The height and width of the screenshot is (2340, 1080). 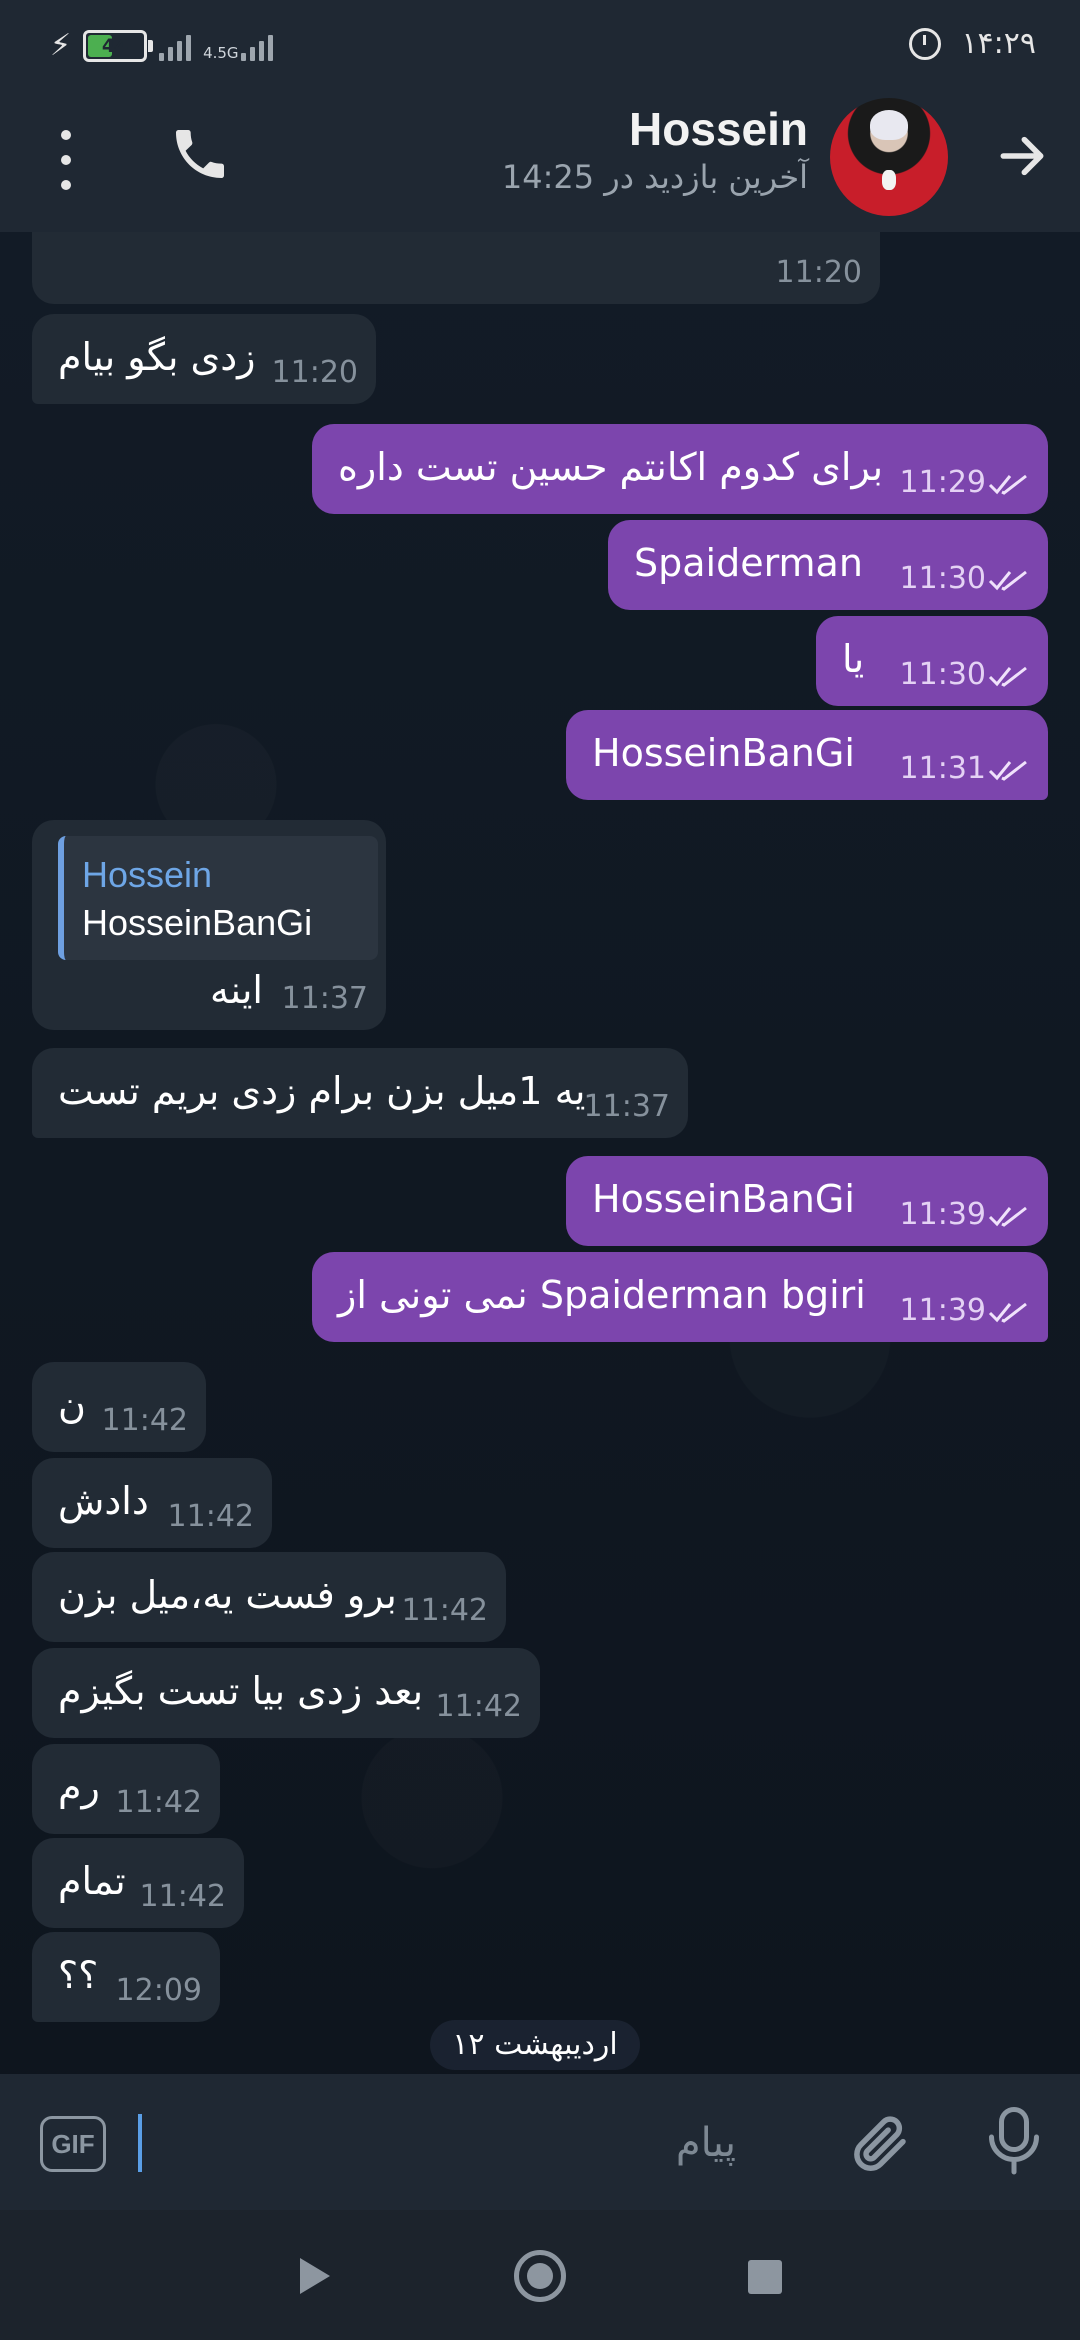 What do you see at coordinates (115, 45) in the screenshot?
I see `battery-level: 44` at bounding box center [115, 45].